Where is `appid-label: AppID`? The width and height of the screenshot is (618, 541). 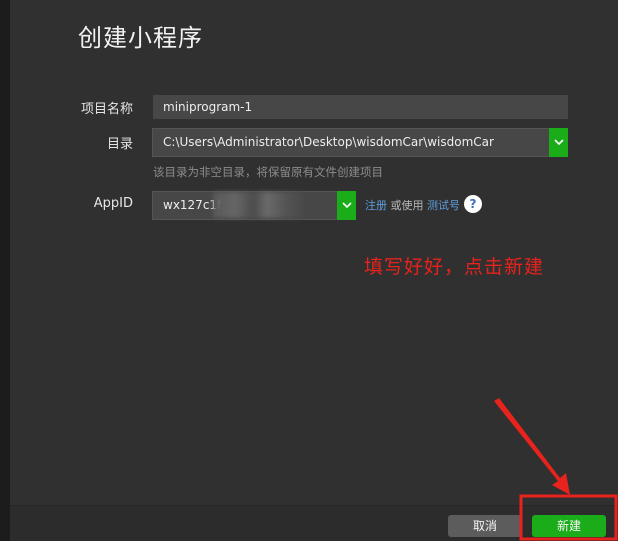
appid-label: AppID is located at coordinates (113, 203).